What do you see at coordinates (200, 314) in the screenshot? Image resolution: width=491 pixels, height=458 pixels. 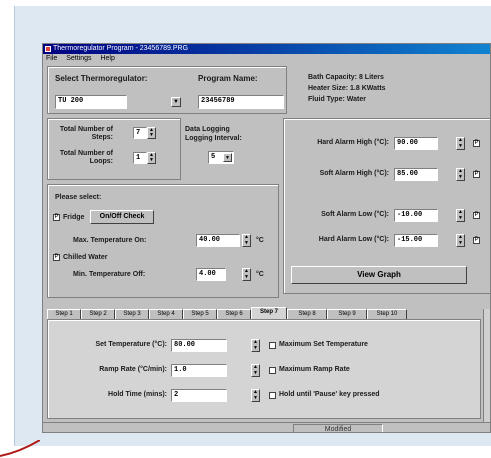 I see `tab-step-5: Step 5` at bounding box center [200, 314].